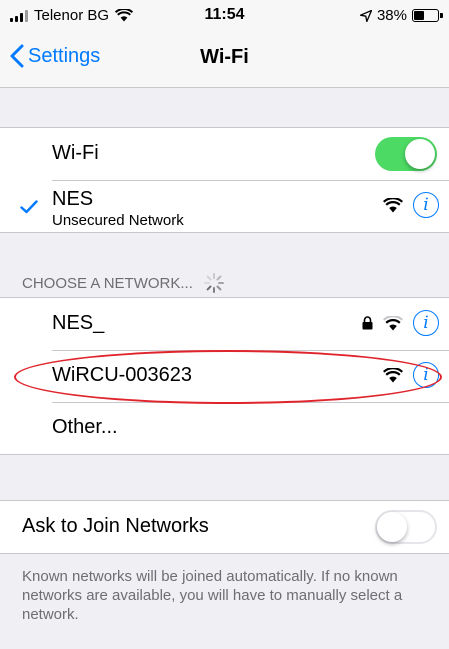 Image resolution: width=449 pixels, height=649 pixels. I want to click on battery-icon, so click(427, 15).